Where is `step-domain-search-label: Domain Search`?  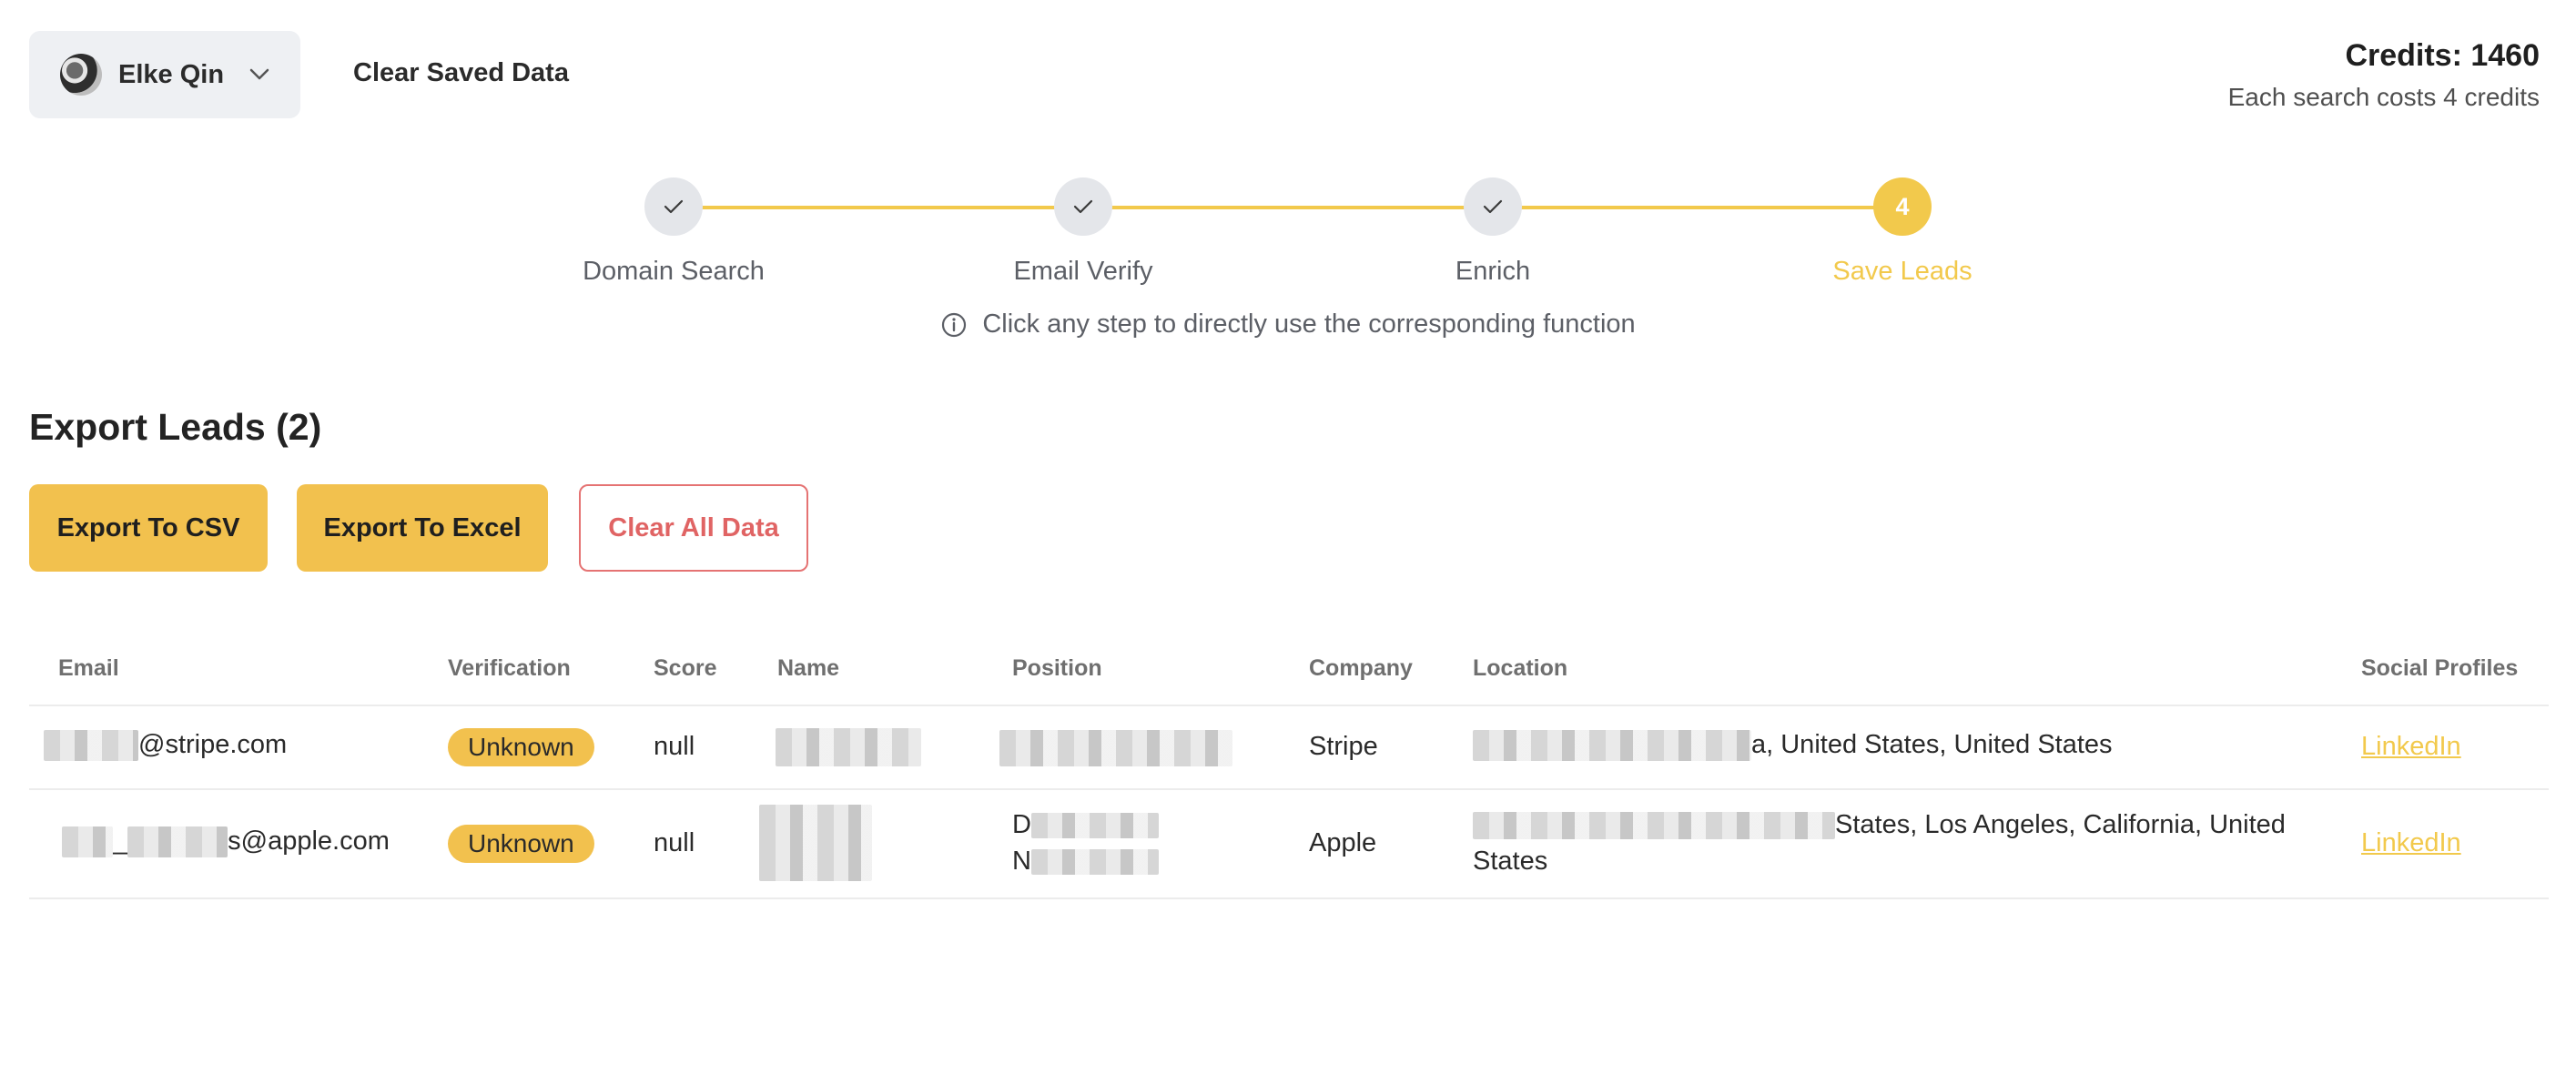
step-domain-search-label: Domain Search is located at coordinates (674, 272).